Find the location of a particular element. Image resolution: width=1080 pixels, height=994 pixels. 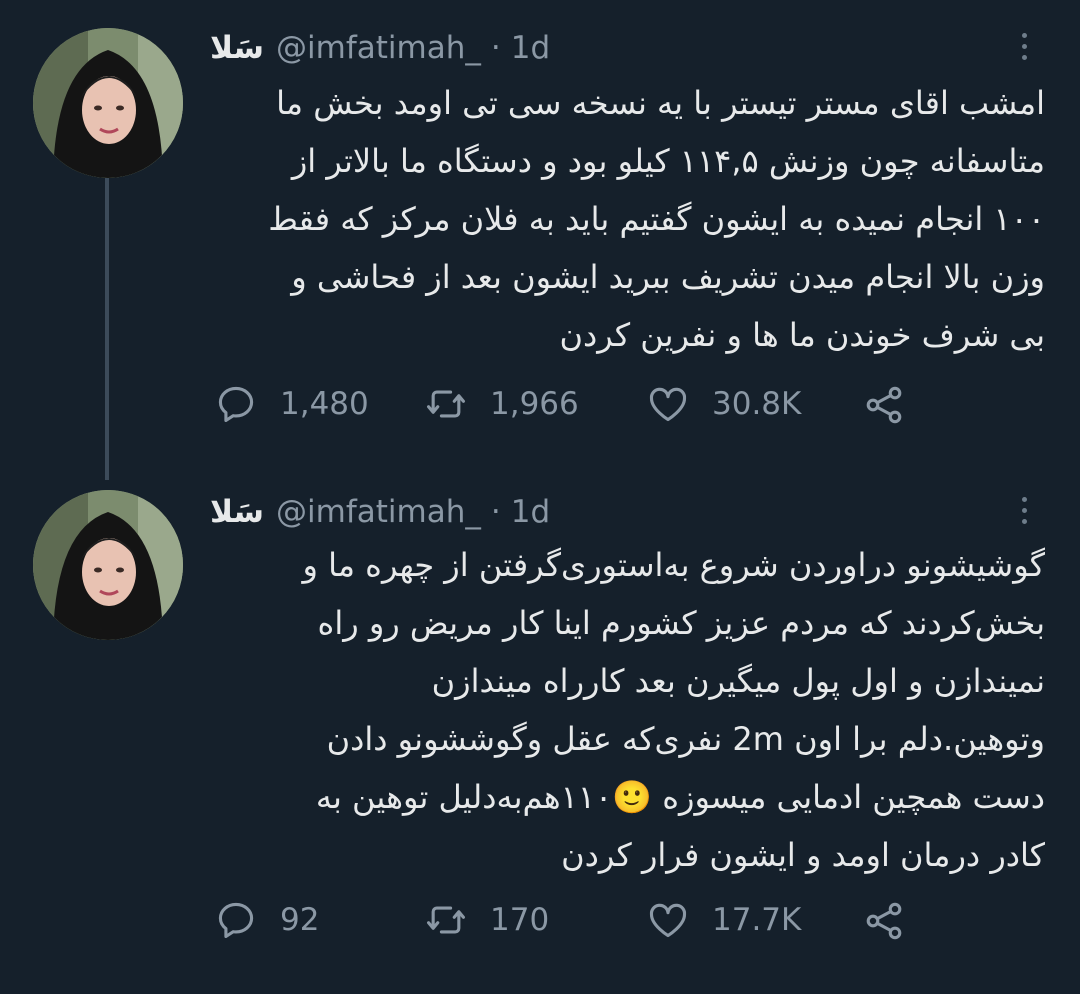

reply-button: 92 is located at coordinates (266, 920).